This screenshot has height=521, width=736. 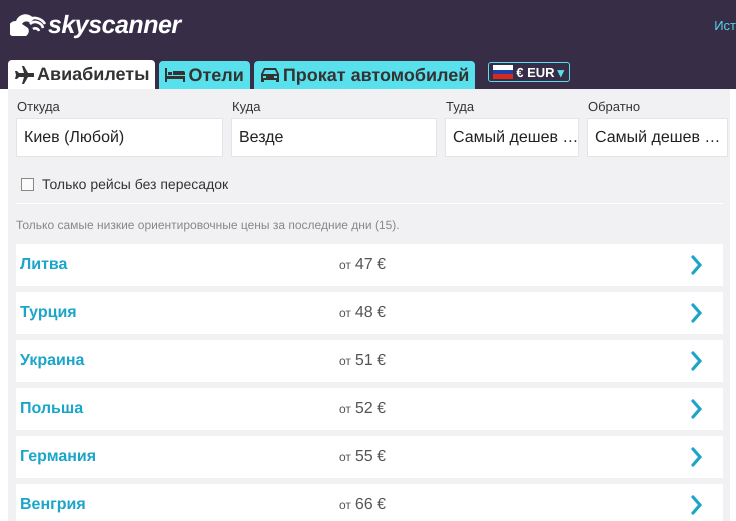 What do you see at coordinates (38, 107) in the screenshot?
I see `field-label: Откуда` at bounding box center [38, 107].